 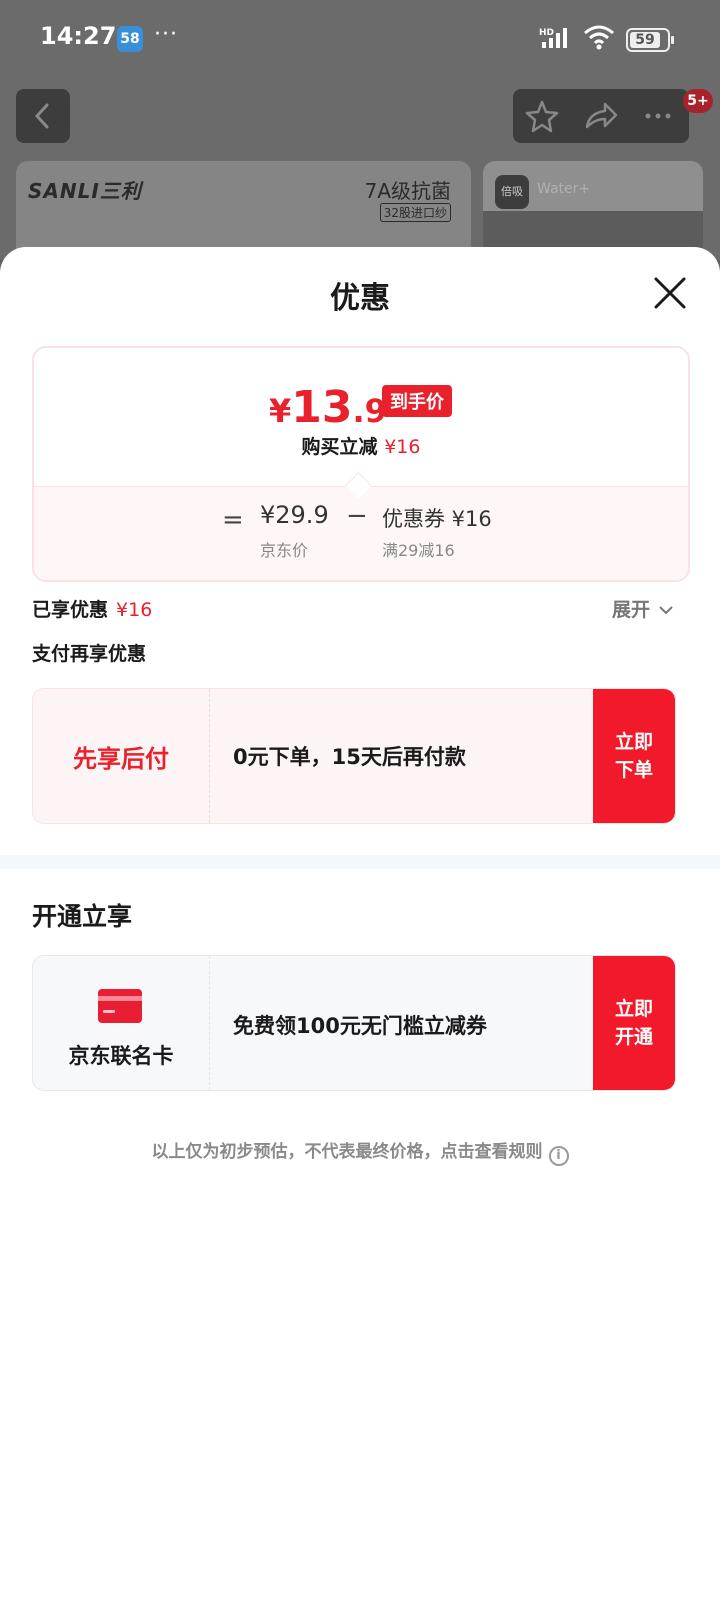 I want to click on pay-more-title: 支付再享优惠, so click(x=89, y=654).